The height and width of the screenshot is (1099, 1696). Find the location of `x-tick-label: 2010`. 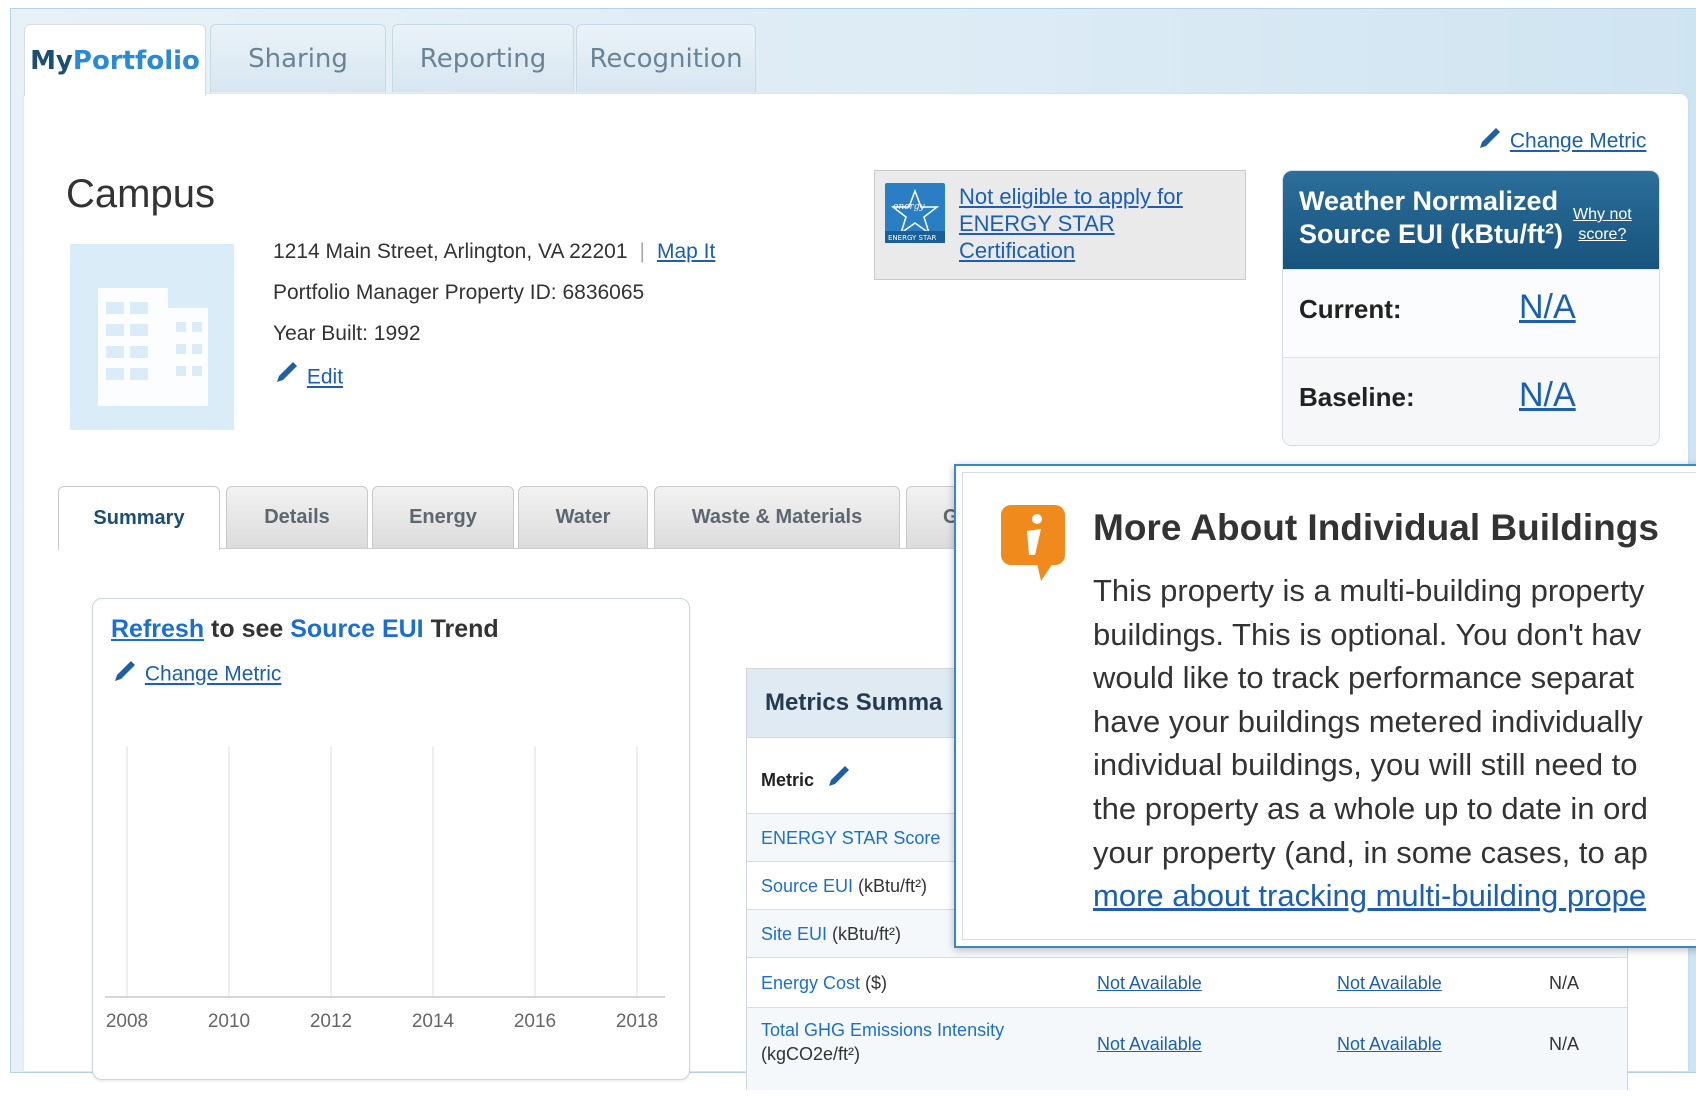

x-tick-label: 2010 is located at coordinates (229, 1021).